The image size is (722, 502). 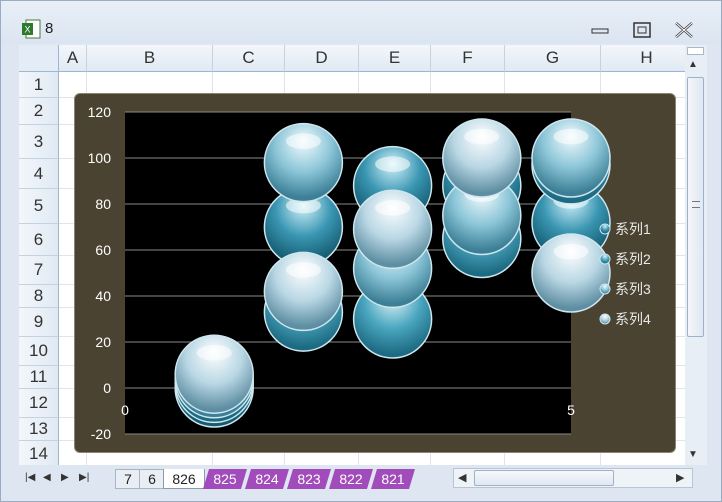 What do you see at coordinates (633, 229) in the screenshot?
I see `legend-label: 系列1` at bounding box center [633, 229].